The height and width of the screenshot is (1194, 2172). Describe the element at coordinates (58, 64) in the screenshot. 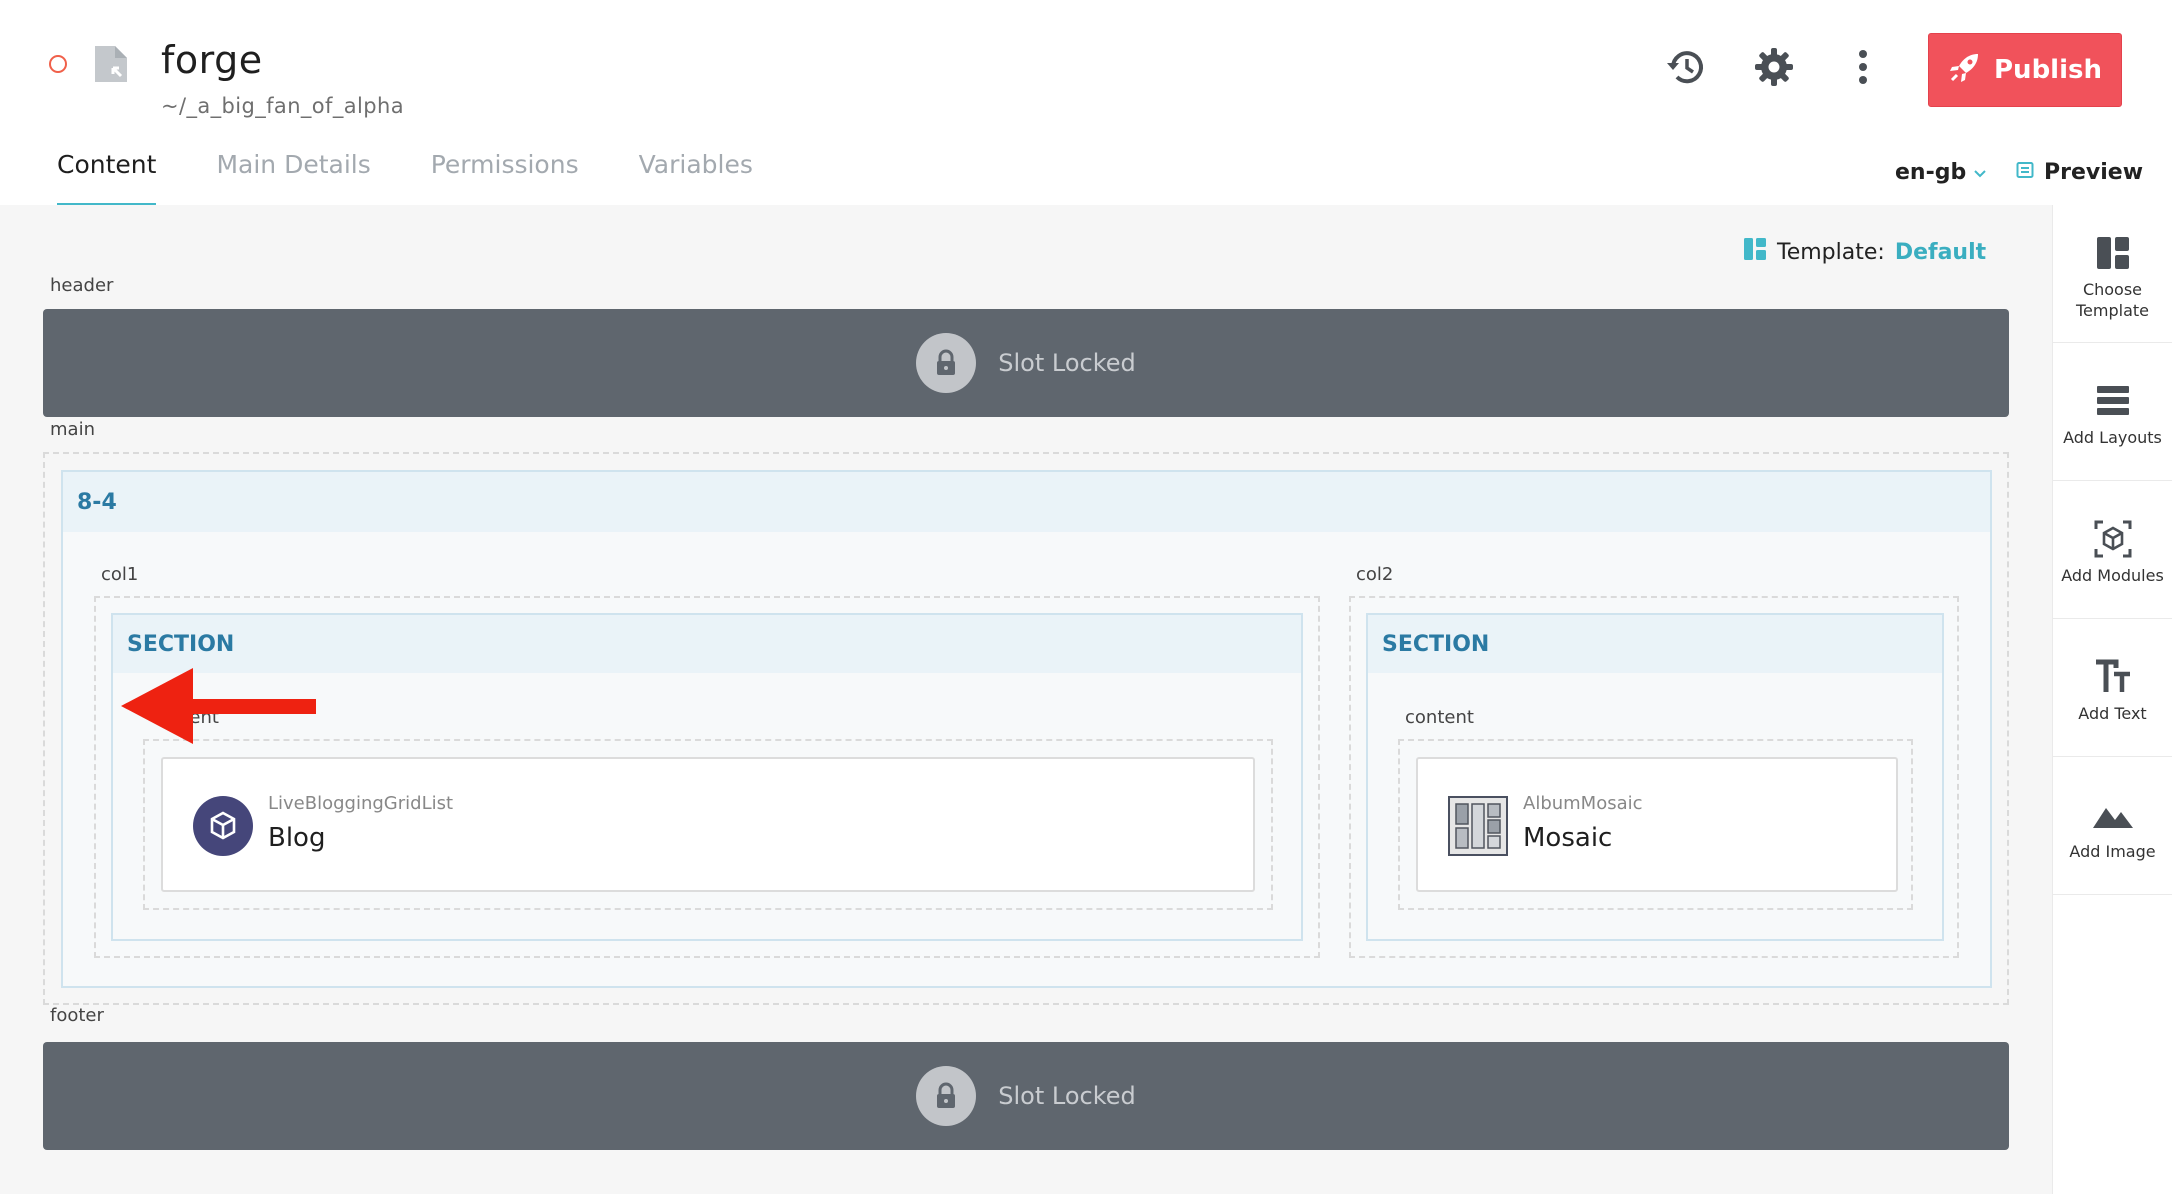

I see `status-indicator` at that location.